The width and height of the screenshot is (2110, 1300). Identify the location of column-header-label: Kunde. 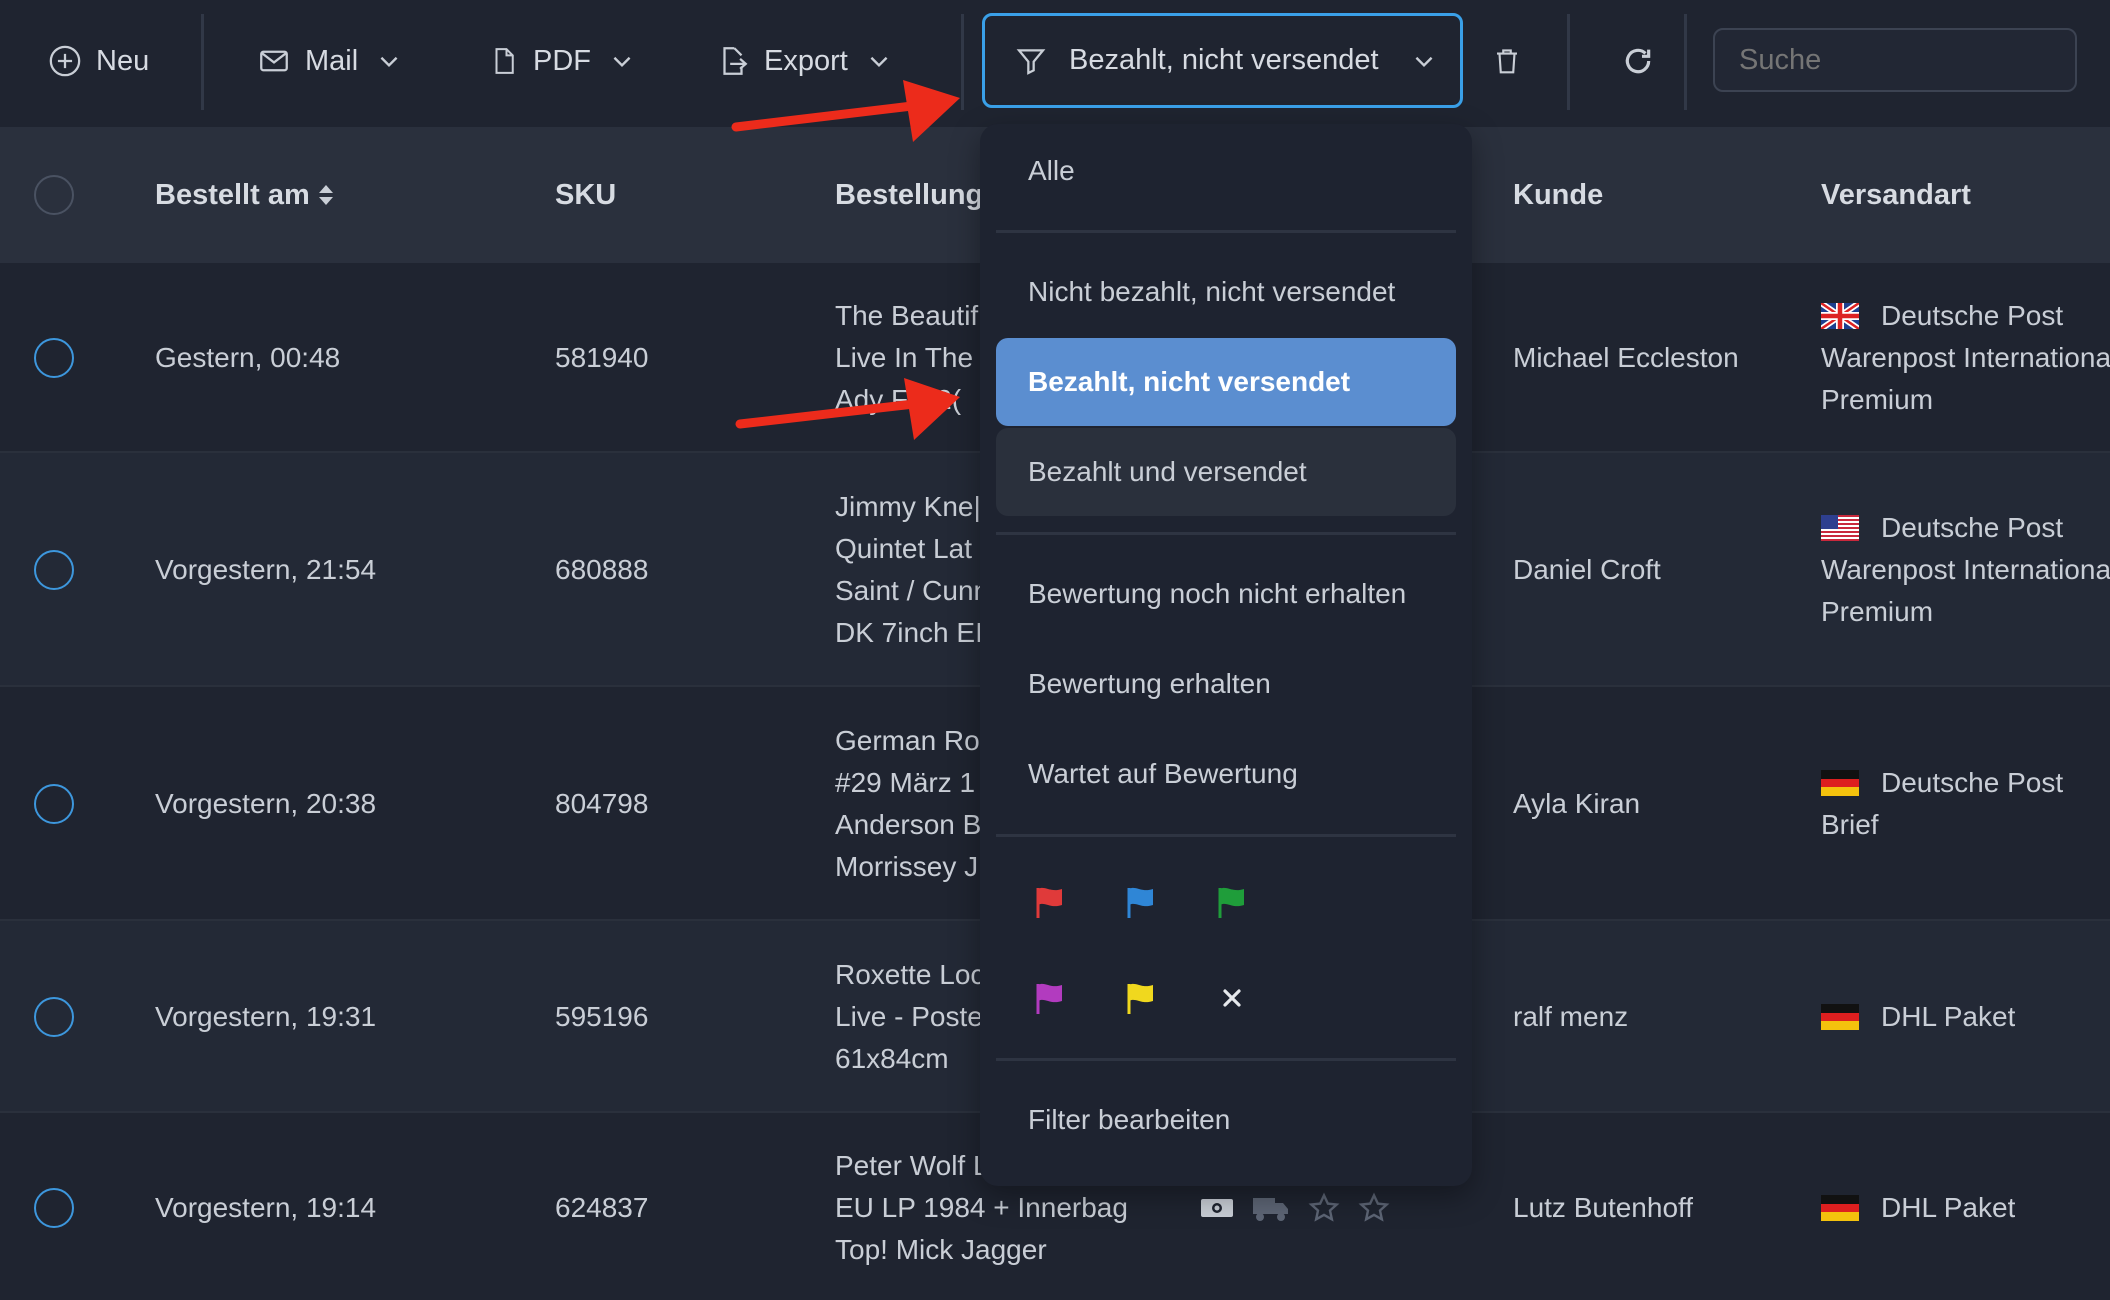
(1558, 194).